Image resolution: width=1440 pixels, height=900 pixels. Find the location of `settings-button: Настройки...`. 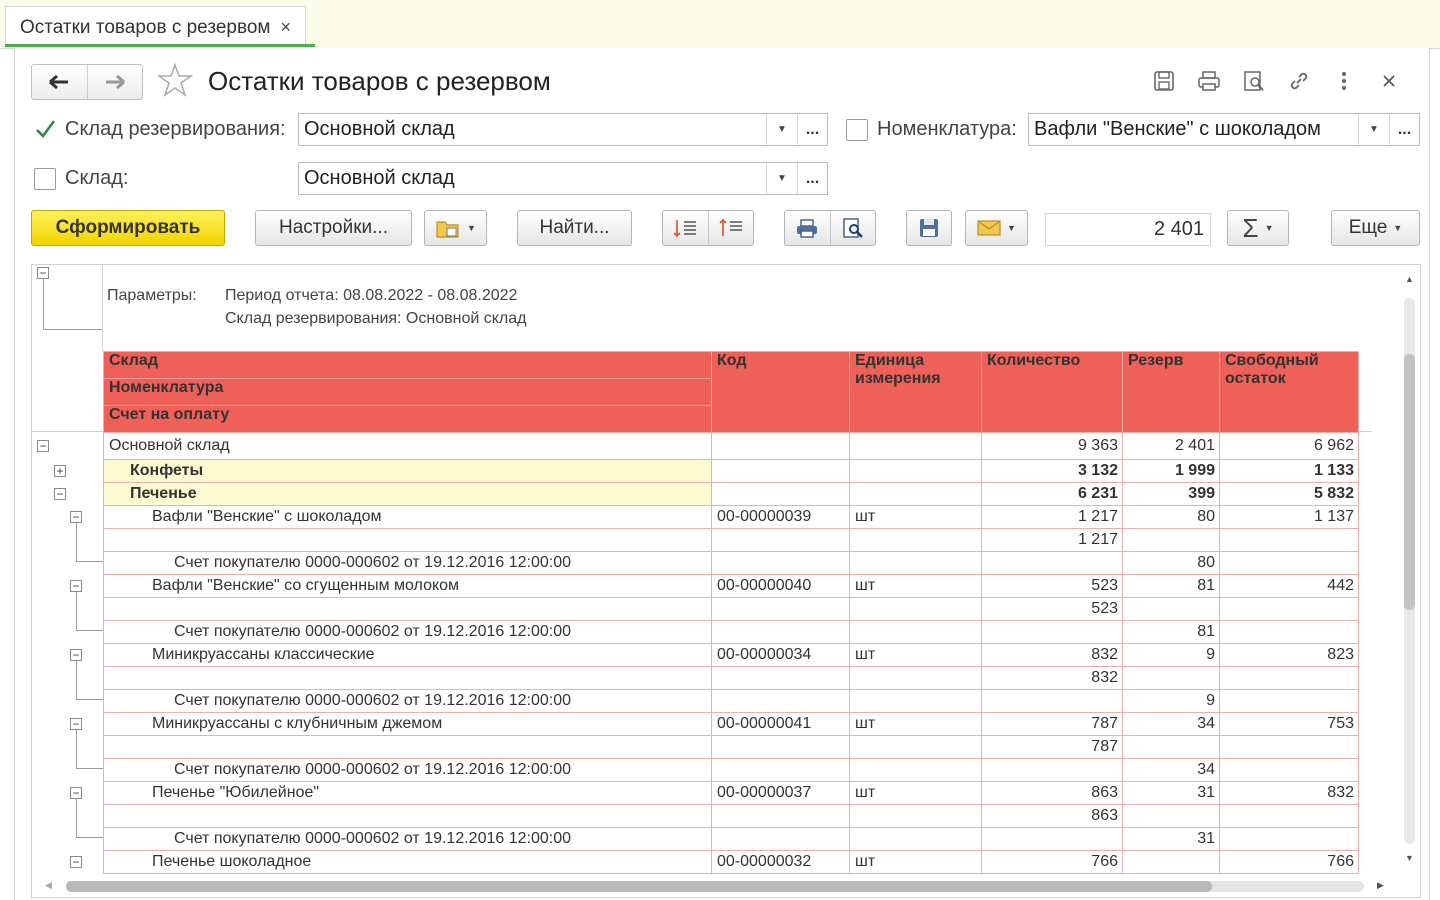

settings-button: Настройки... is located at coordinates (333, 228).